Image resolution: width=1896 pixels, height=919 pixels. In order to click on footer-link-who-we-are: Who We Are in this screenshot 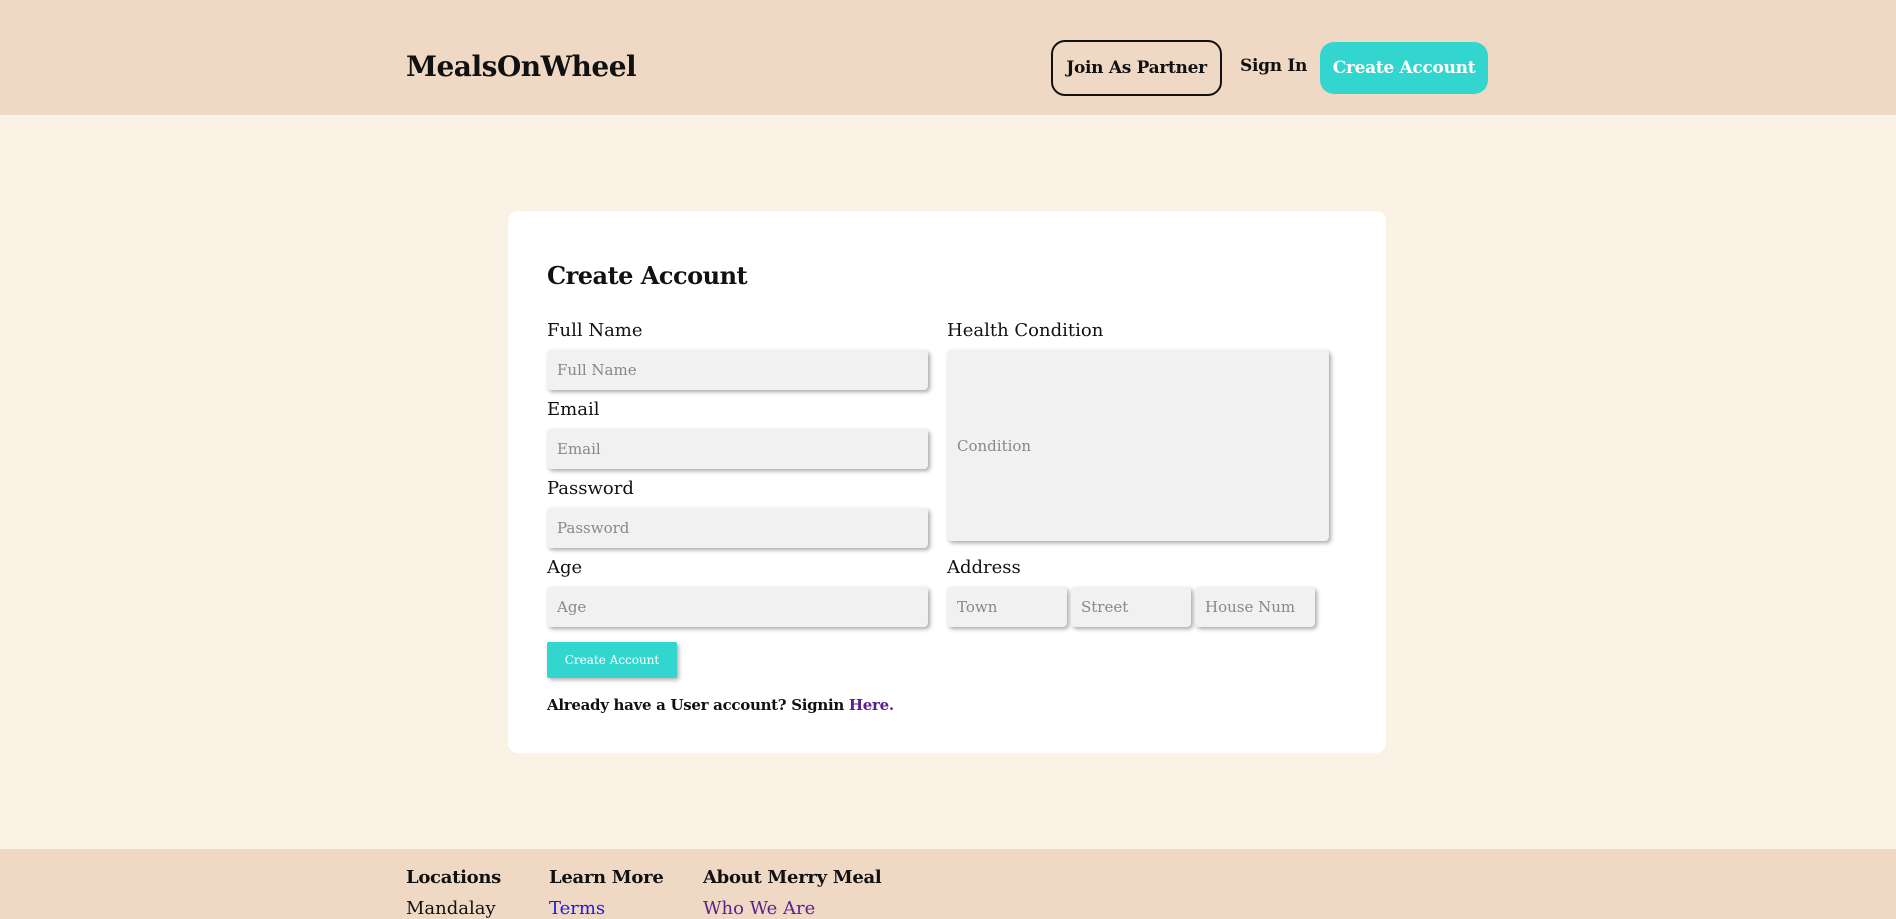, I will do `click(792, 908)`.